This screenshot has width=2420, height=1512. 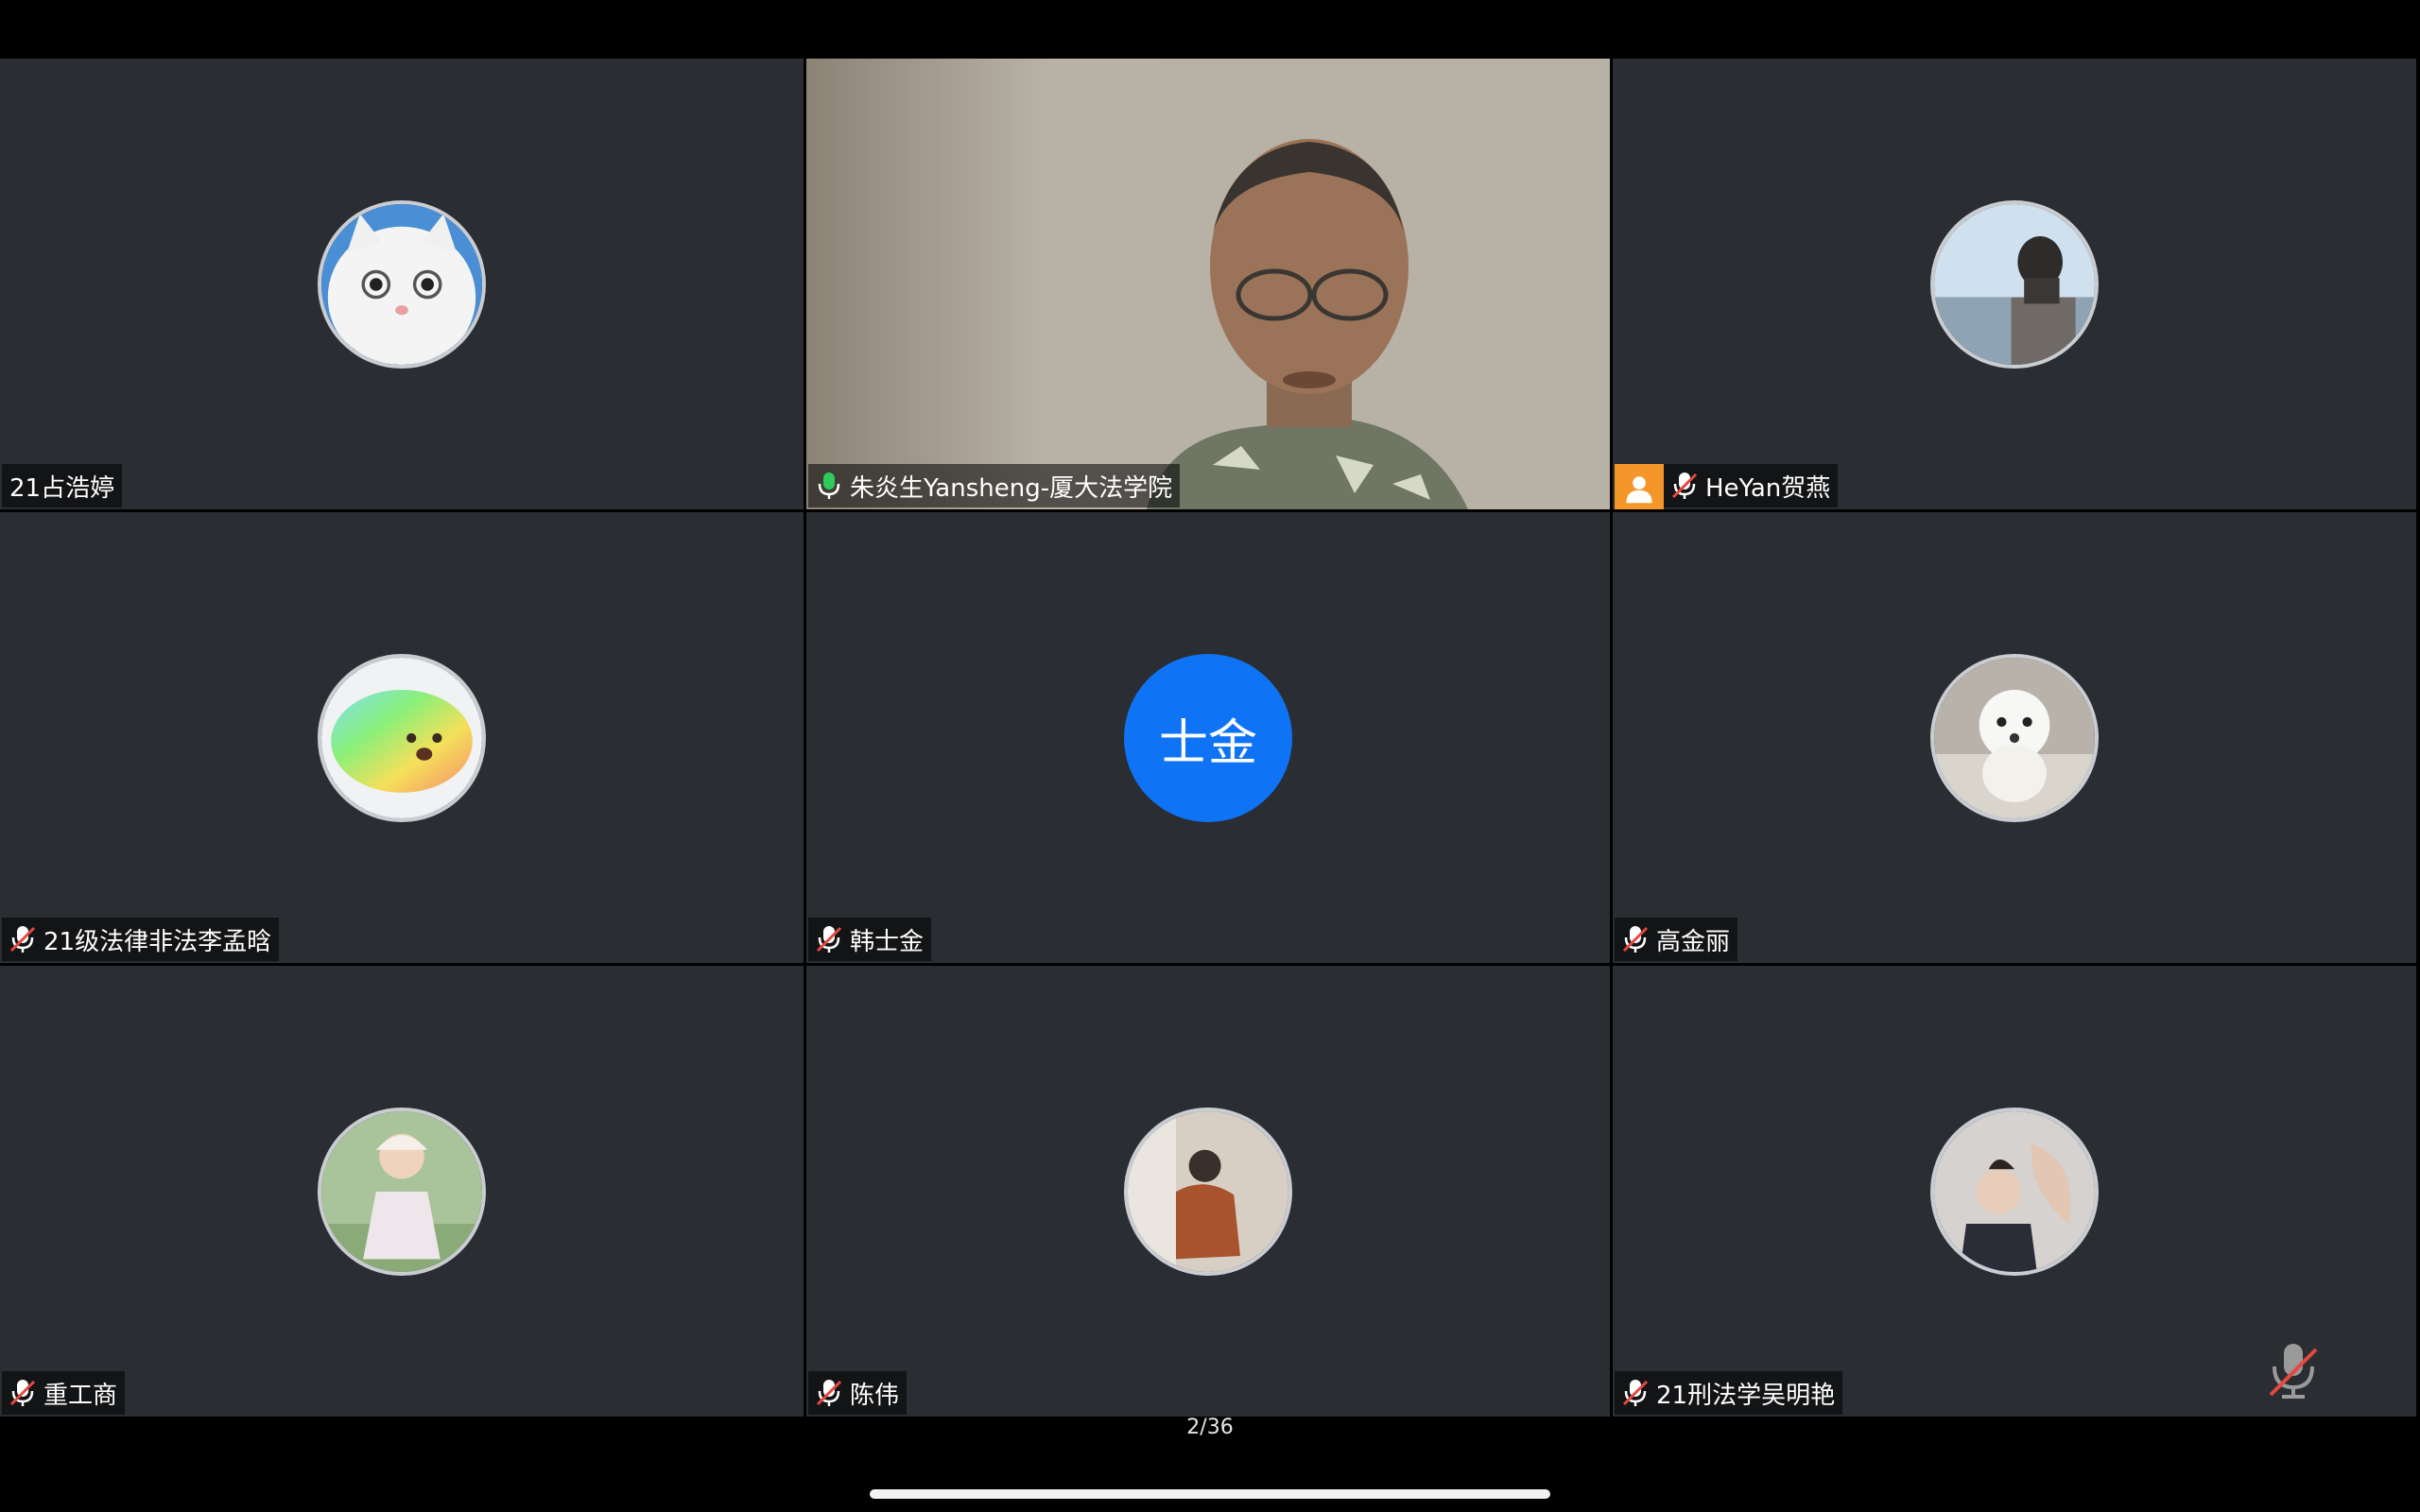 What do you see at coordinates (80, 1395) in the screenshot?
I see `participant-name: 重工商` at bounding box center [80, 1395].